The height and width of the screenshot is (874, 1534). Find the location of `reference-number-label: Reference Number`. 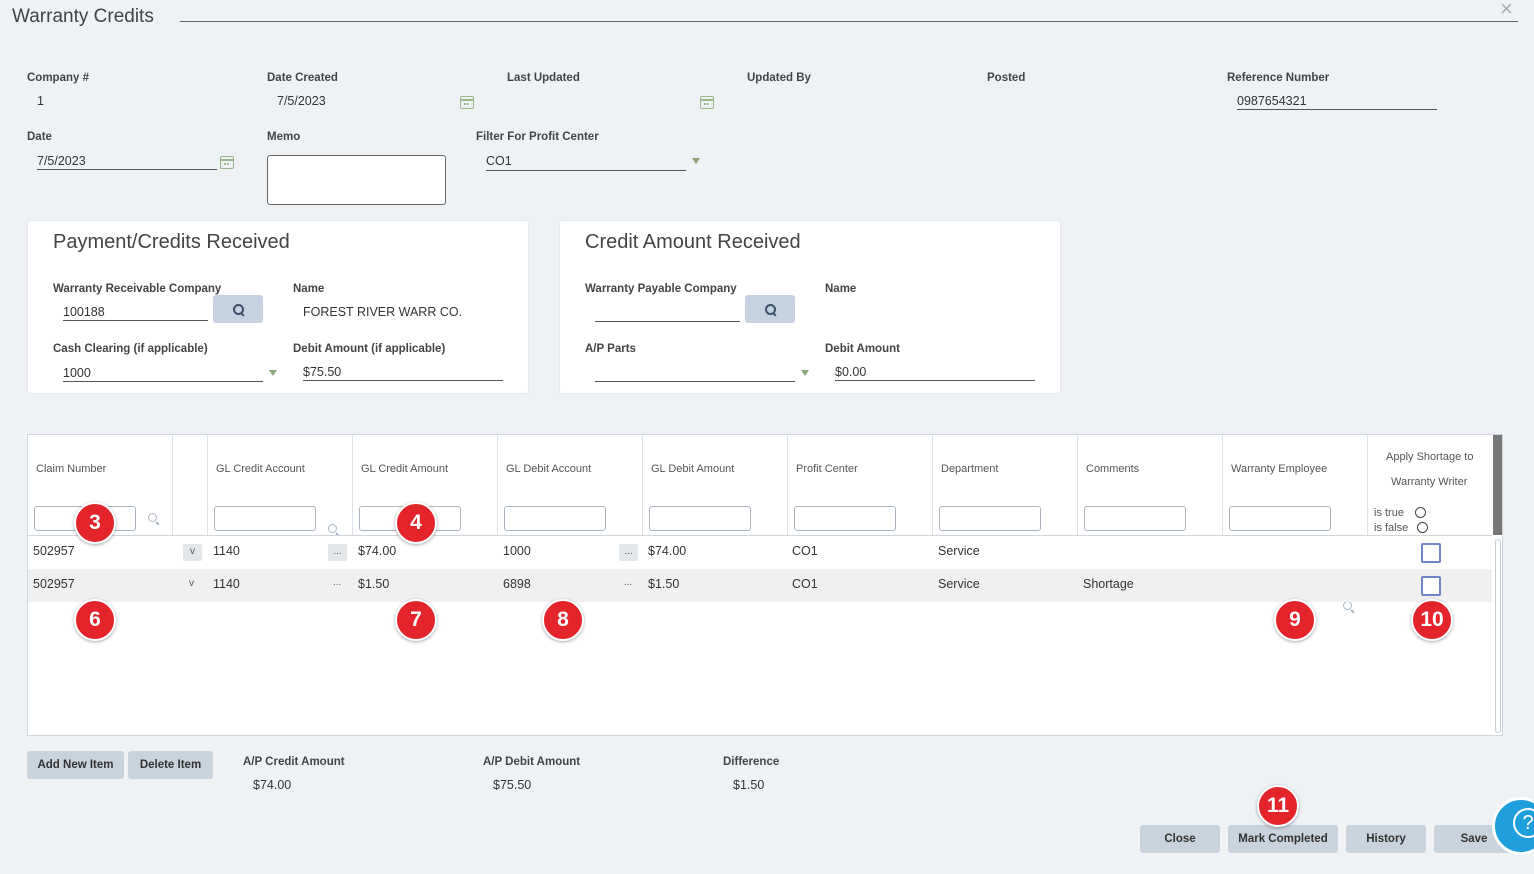

reference-number-label: Reference Number is located at coordinates (1278, 78).